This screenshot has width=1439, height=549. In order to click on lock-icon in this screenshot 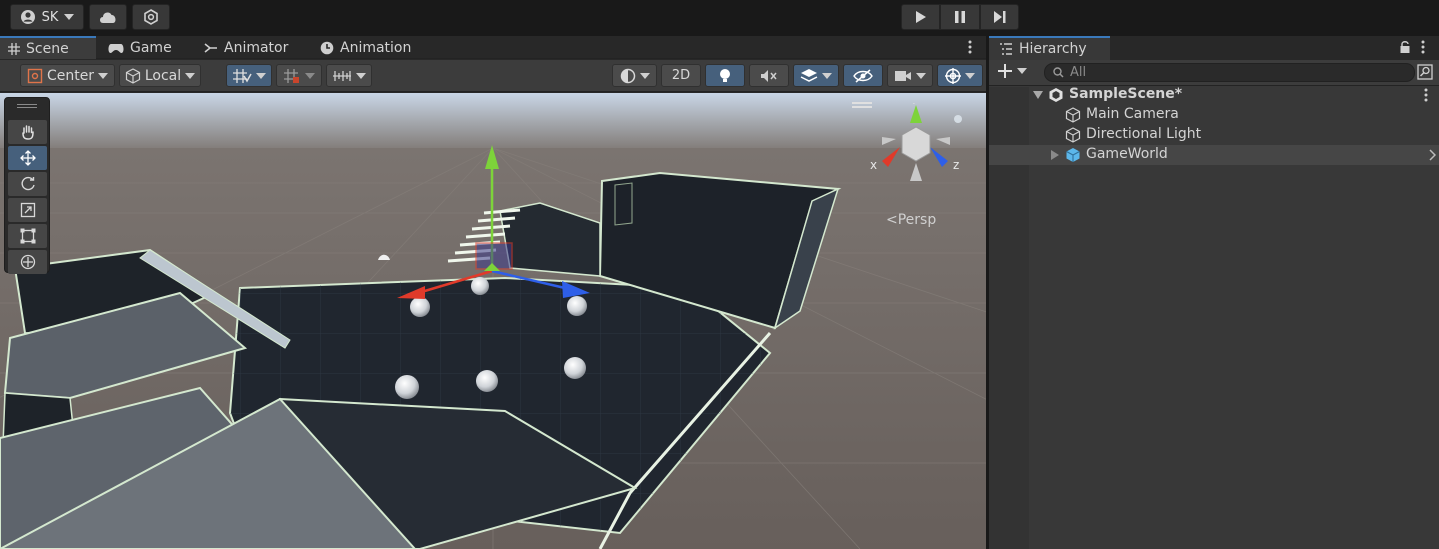, I will do `click(1405, 49)`.